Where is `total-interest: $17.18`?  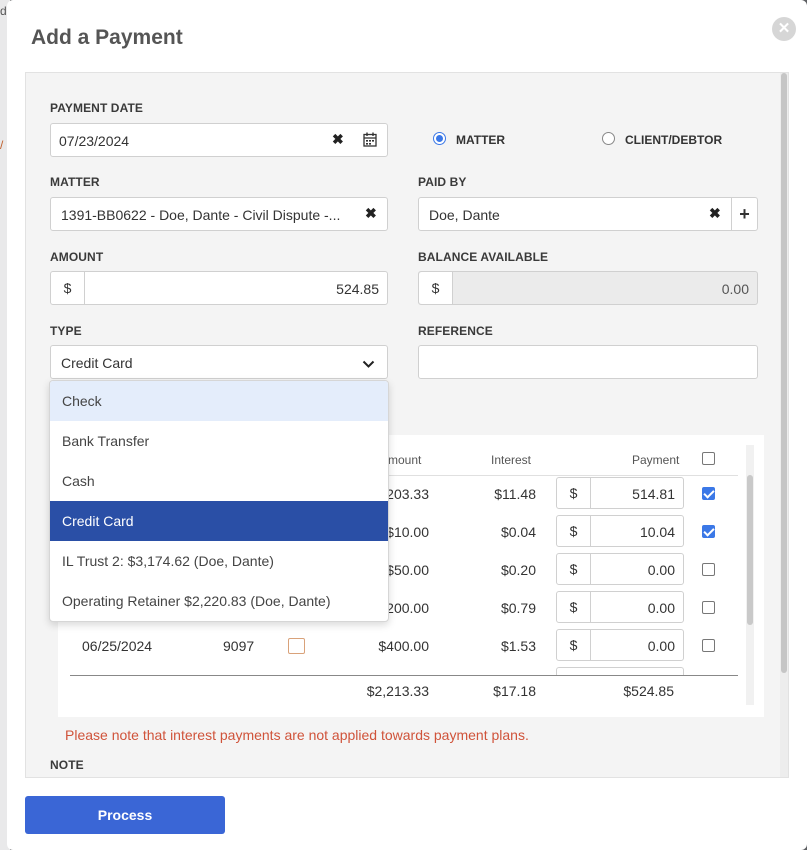
total-interest: $17.18 is located at coordinates (514, 691).